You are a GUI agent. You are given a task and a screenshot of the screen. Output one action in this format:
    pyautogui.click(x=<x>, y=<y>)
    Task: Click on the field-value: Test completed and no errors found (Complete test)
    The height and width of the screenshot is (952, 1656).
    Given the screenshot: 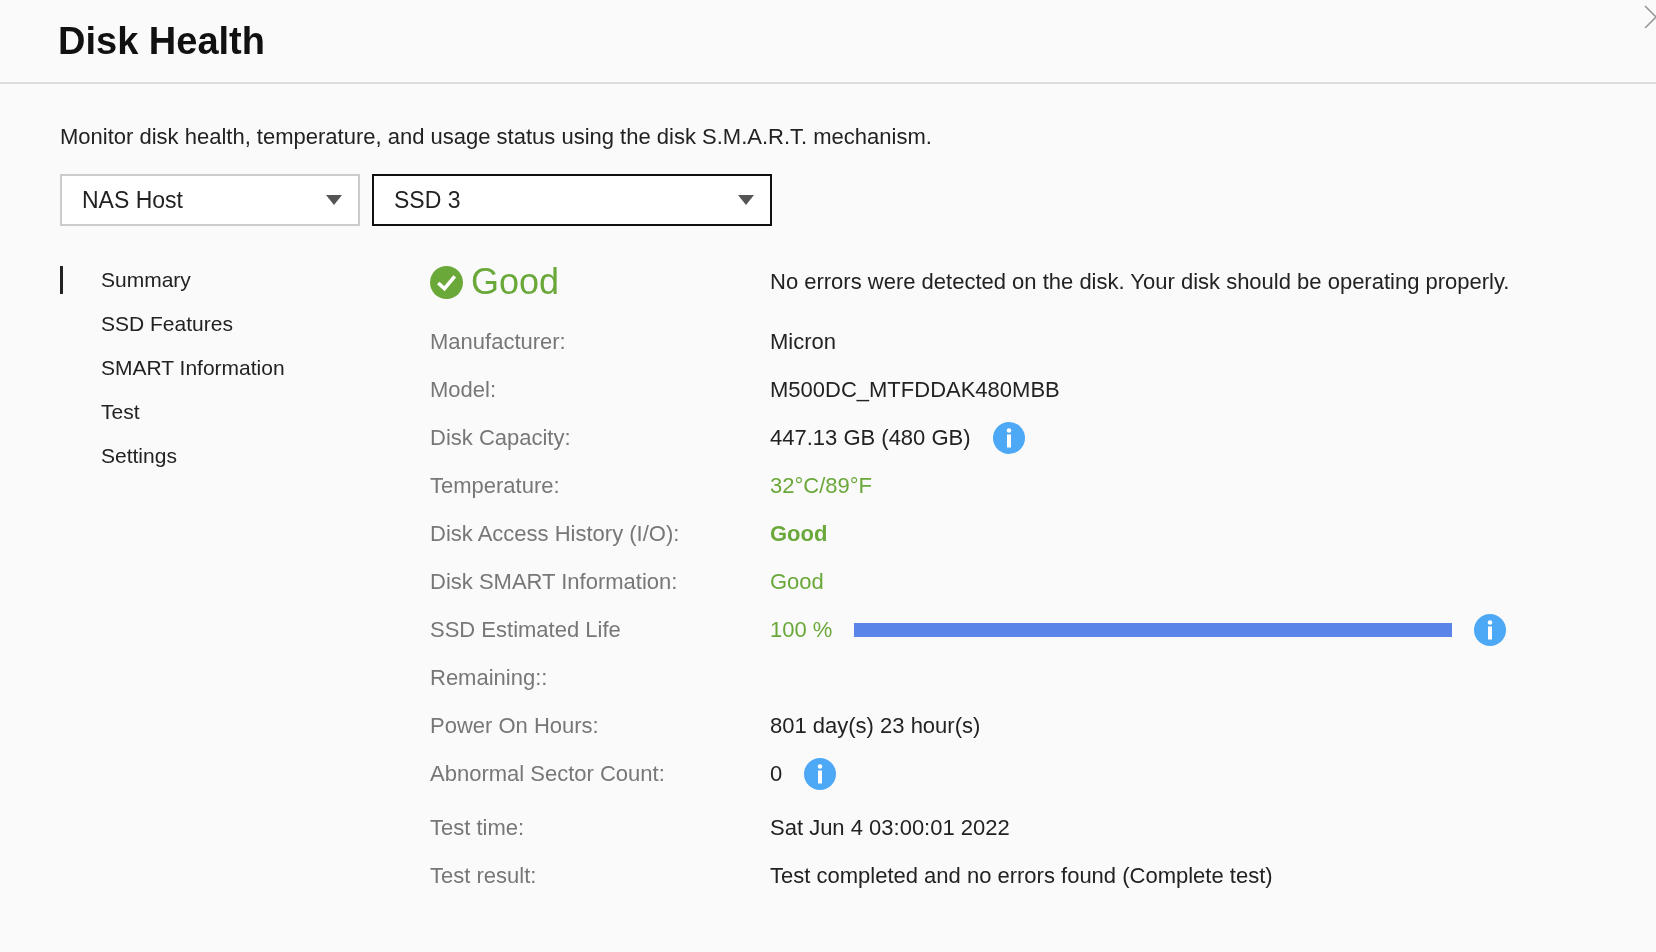 What is the action you would take?
    pyautogui.click(x=1021, y=876)
    